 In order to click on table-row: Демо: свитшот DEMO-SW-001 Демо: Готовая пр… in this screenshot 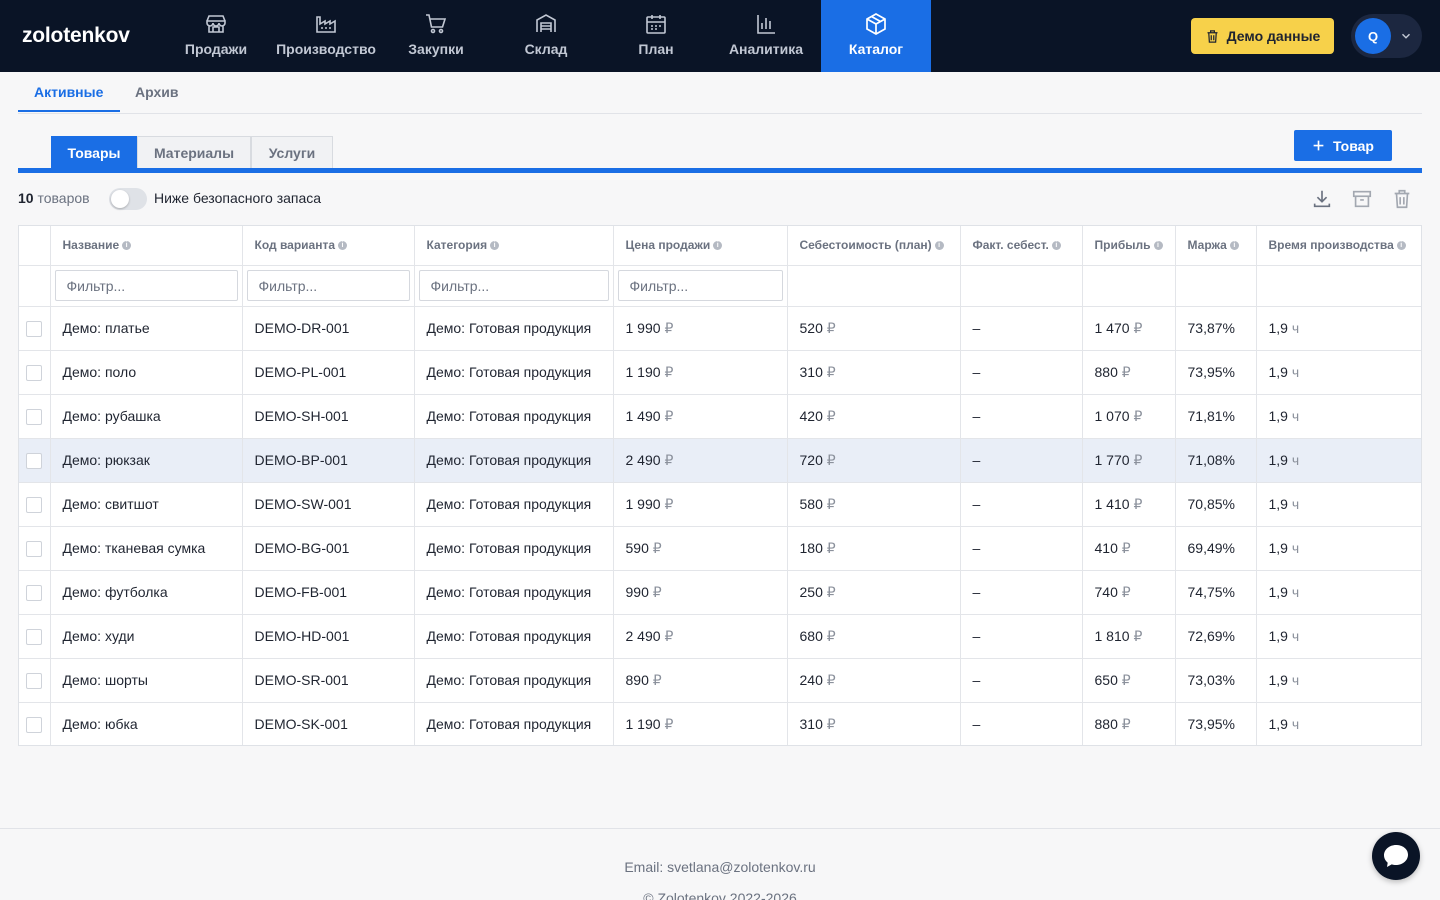, I will do `click(720, 504)`.